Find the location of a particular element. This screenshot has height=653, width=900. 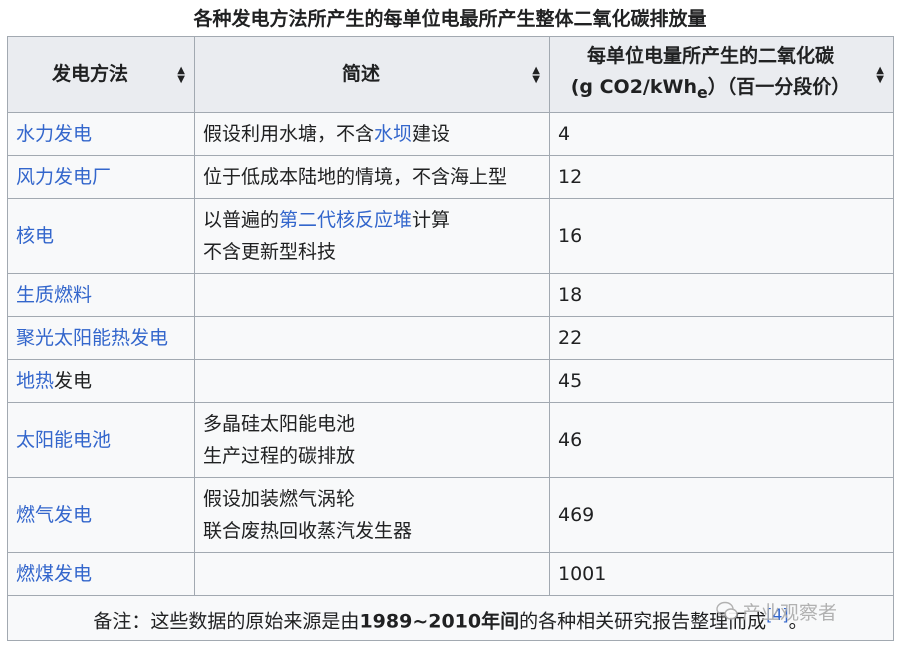

value-cell: 22 is located at coordinates (721, 338).